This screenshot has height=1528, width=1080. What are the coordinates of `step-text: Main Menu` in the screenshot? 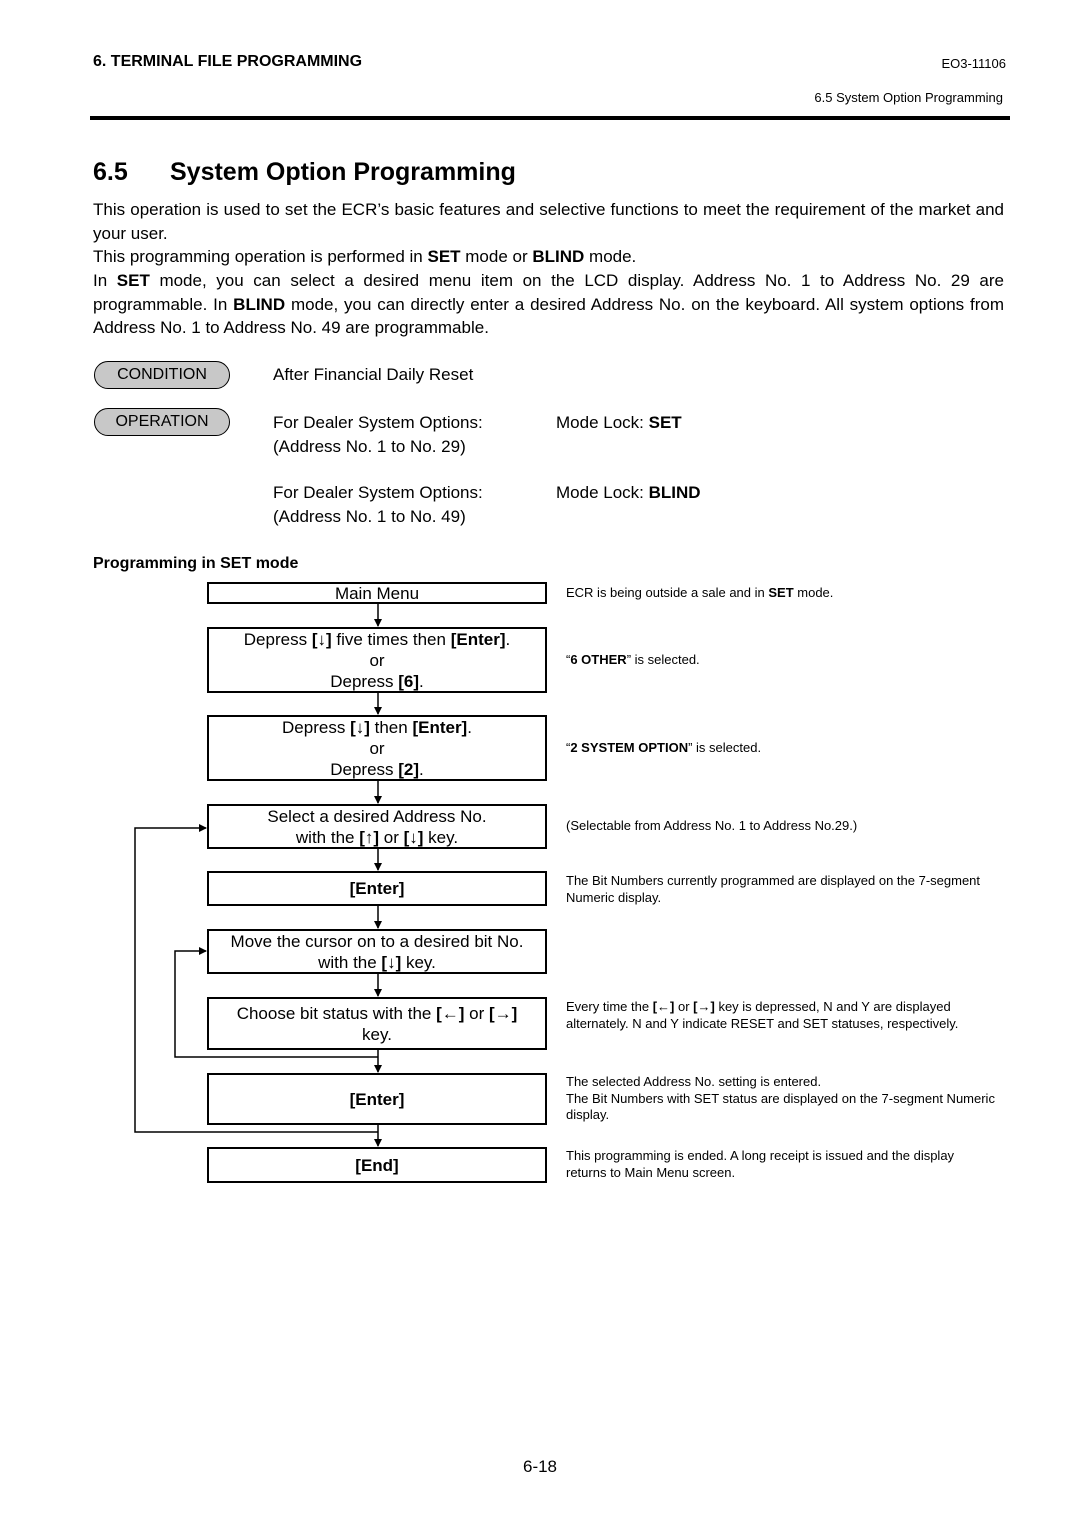 It's located at (377, 593).